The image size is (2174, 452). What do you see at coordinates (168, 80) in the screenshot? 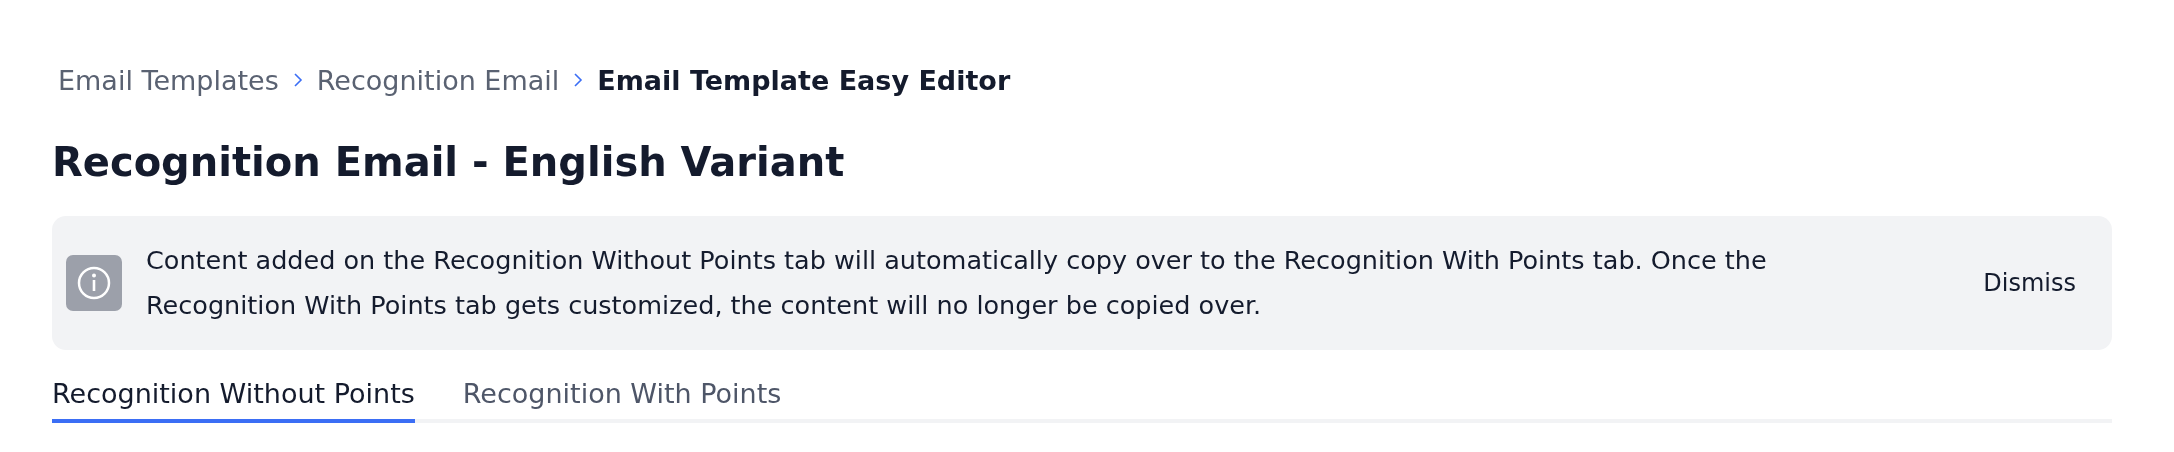
I see `breadcrumb-link: Email Templates` at bounding box center [168, 80].